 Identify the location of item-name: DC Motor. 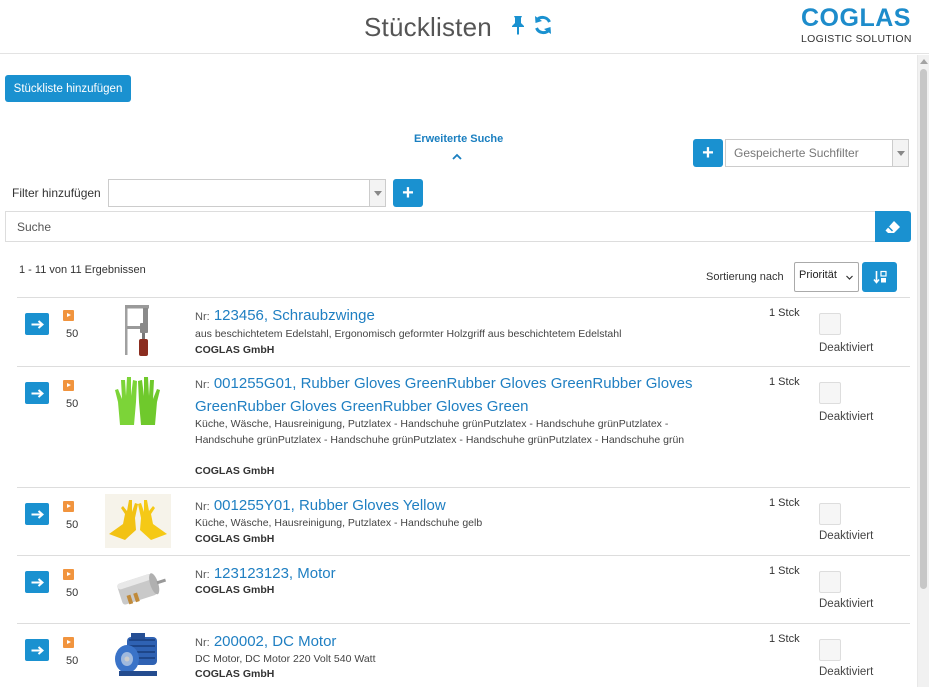
(304, 641).